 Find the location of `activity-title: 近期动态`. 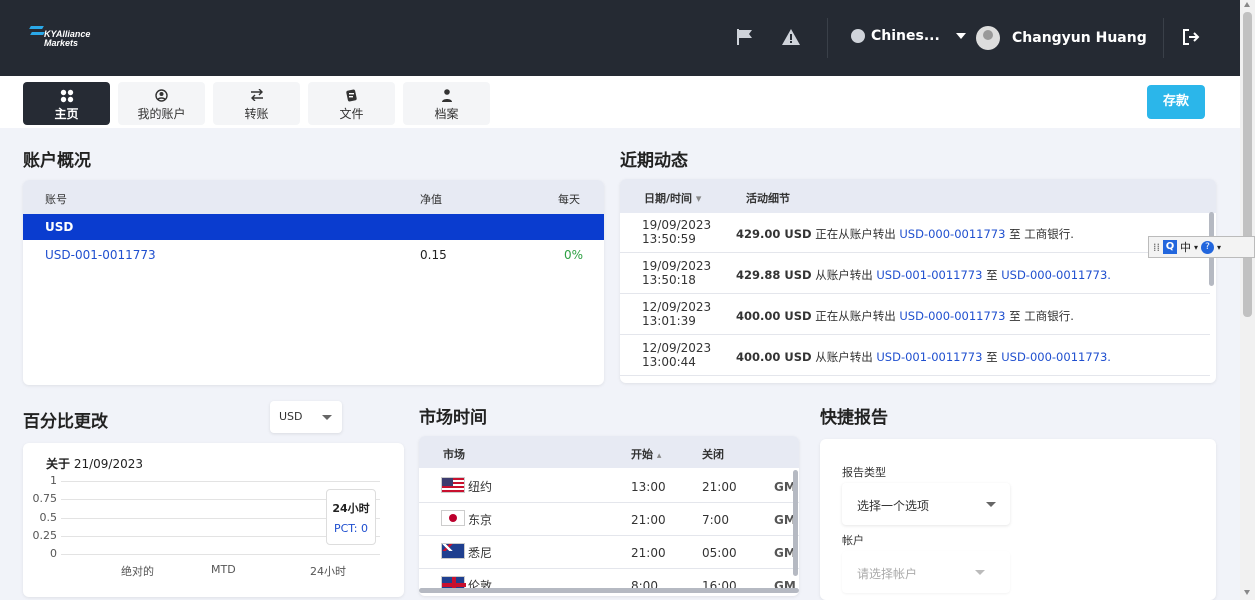

activity-title: 近期动态 is located at coordinates (654, 161).